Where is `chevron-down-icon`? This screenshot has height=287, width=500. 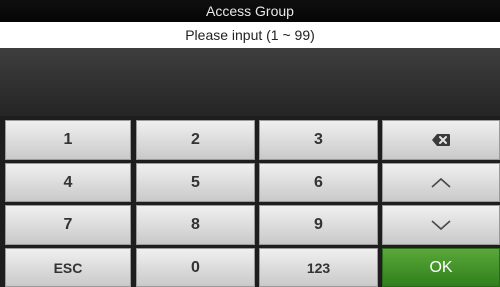
chevron-down-icon is located at coordinates (441, 225).